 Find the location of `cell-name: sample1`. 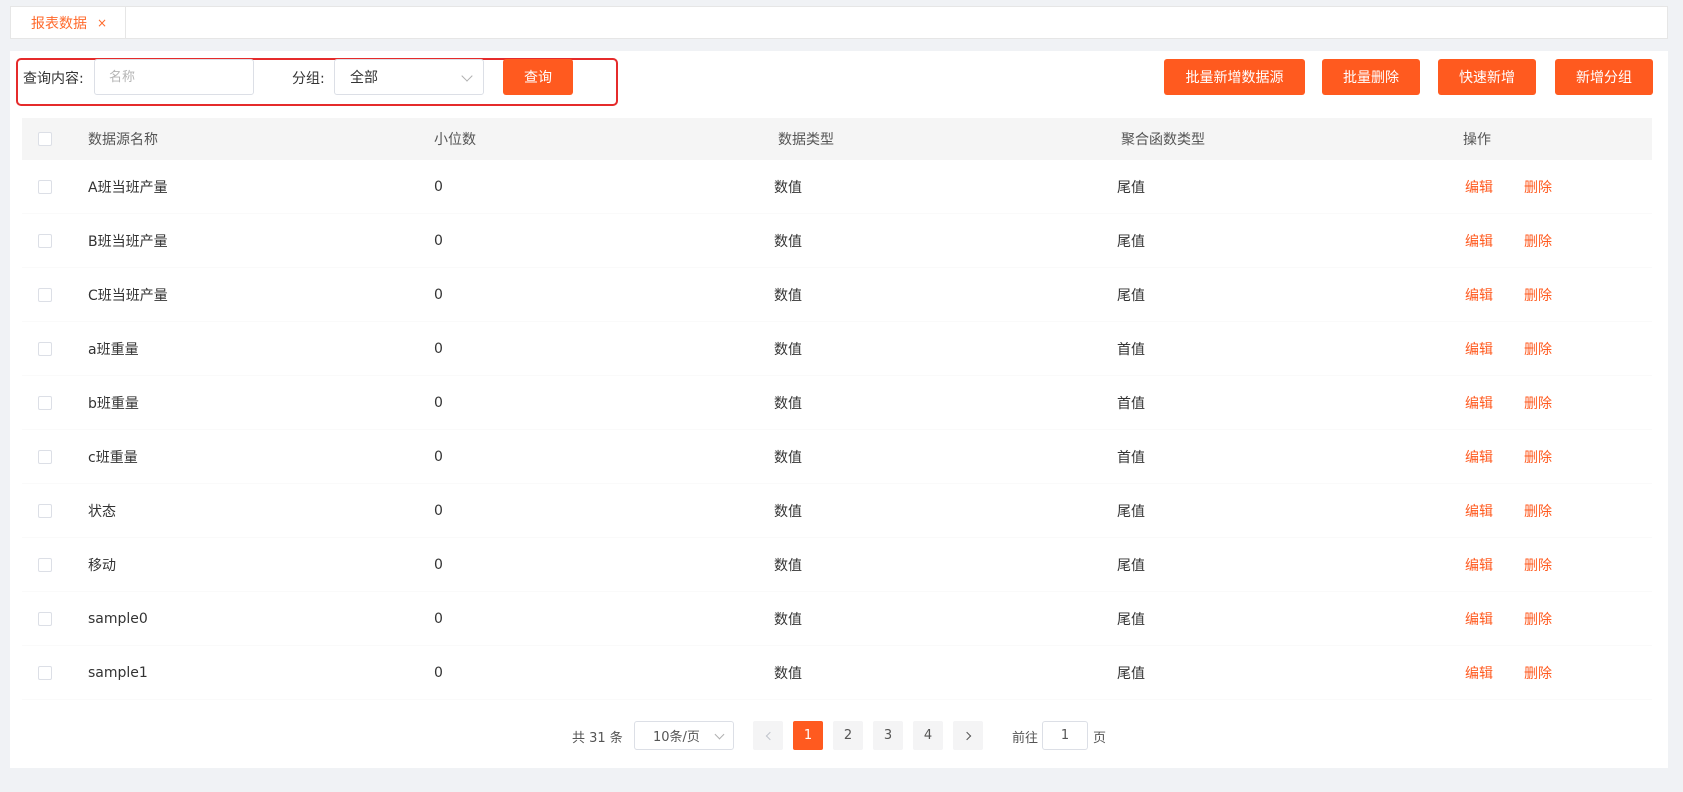

cell-name: sample1 is located at coordinates (118, 672).